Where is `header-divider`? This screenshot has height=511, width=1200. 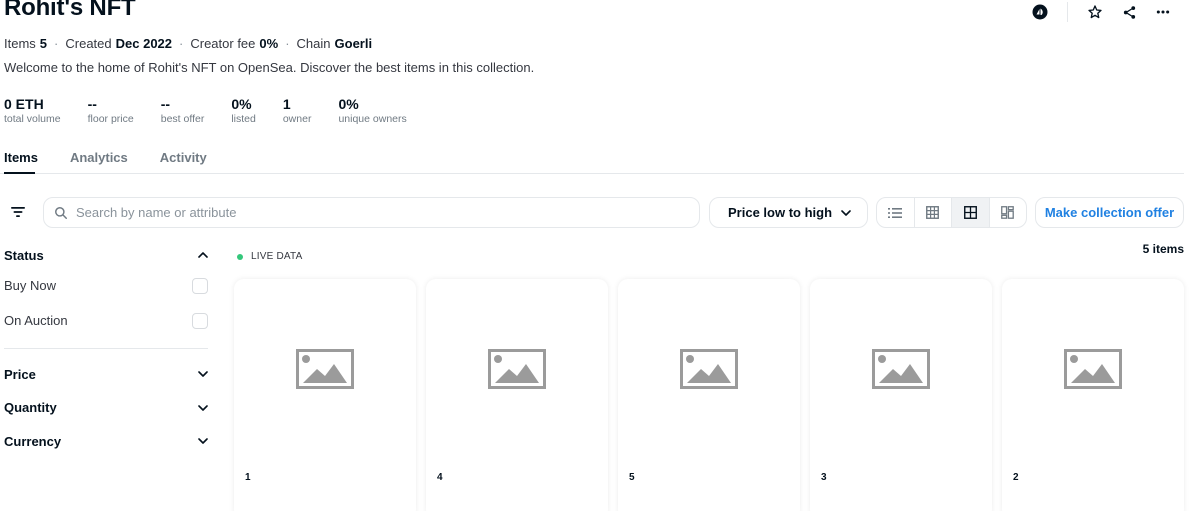 header-divider is located at coordinates (1067, 12).